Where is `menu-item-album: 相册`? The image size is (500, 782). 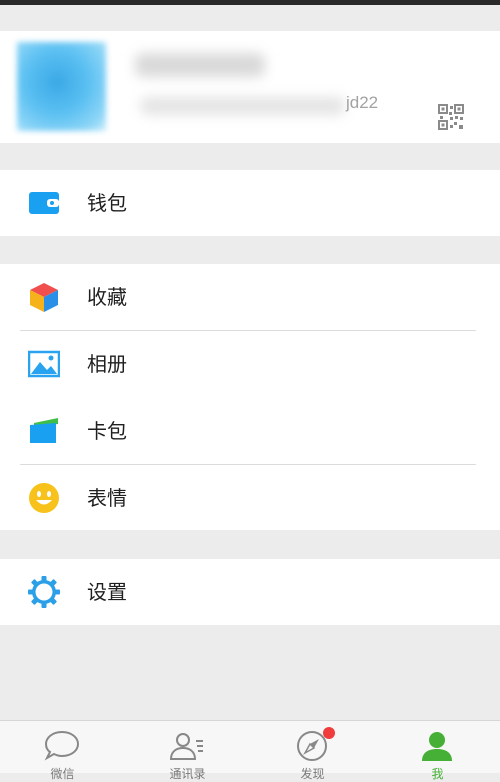 menu-item-album: 相册 is located at coordinates (250, 364).